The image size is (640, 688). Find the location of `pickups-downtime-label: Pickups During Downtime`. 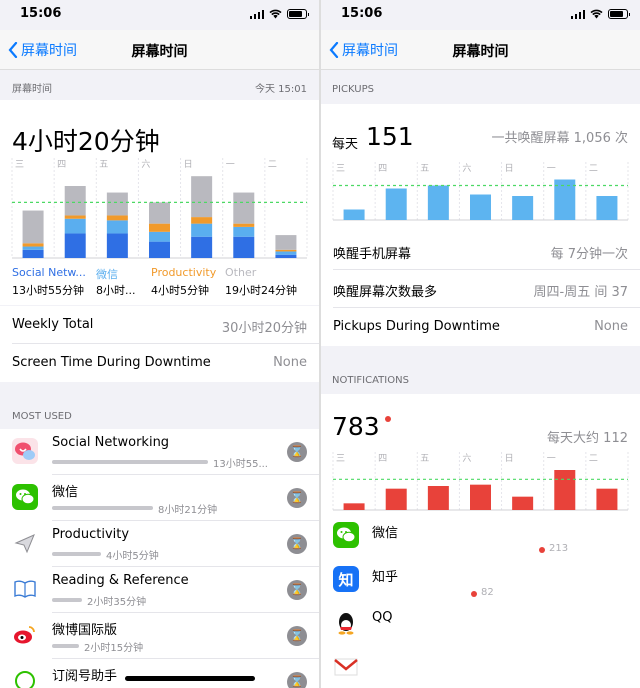

pickups-downtime-label: Pickups During Downtime is located at coordinates (416, 326).